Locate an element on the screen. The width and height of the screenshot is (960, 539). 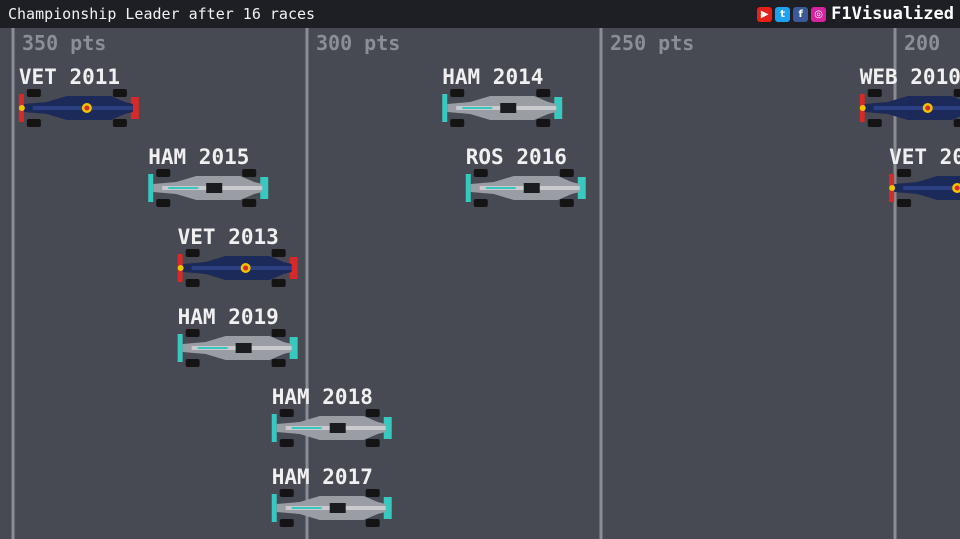
car-label: HAM 2015 is located at coordinates (198, 157).